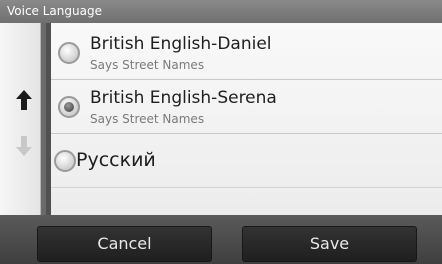 This screenshot has height=264, width=442. Describe the element at coordinates (124, 244) in the screenshot. I see `cancel-button: Cancel` at that location.